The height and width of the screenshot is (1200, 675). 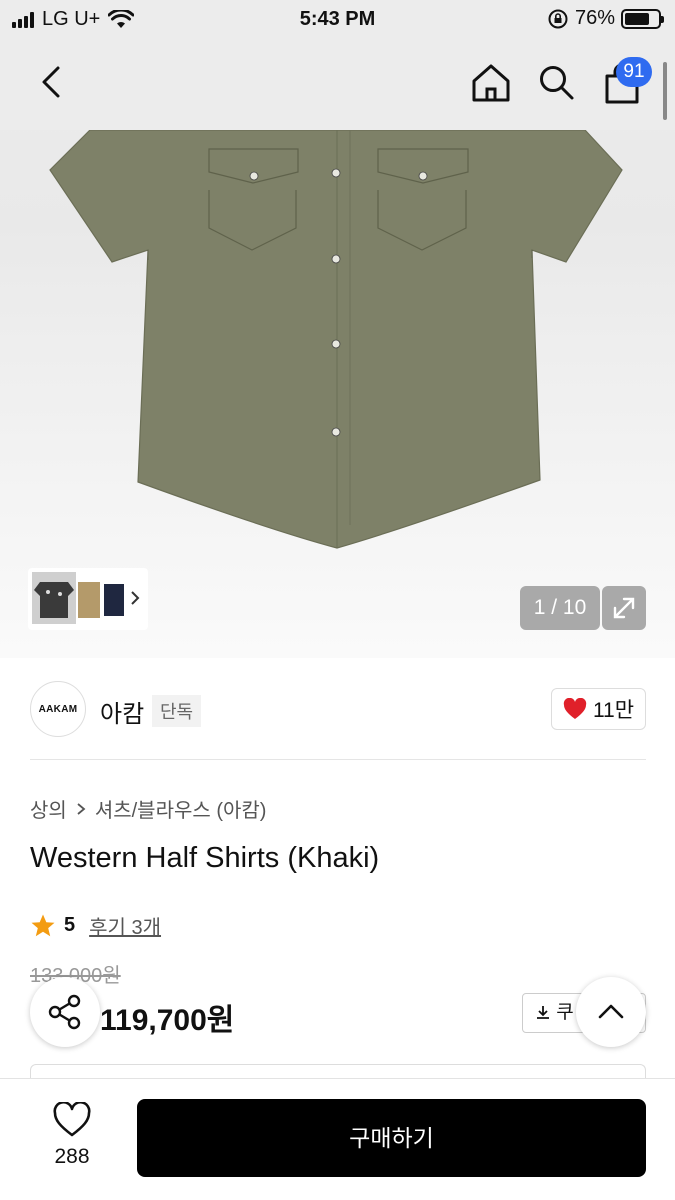 I want to click on rating-row: 5 후기 3개, so click(x=95, y=925).